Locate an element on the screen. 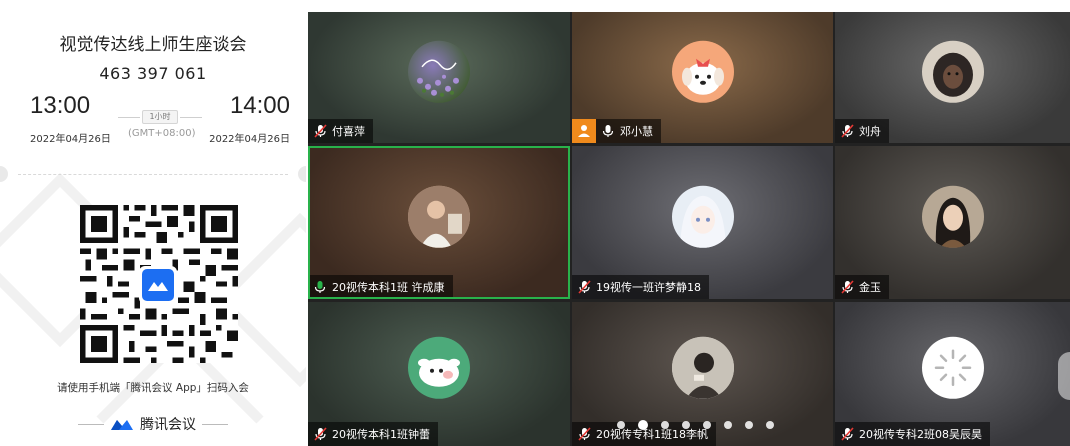 This screenshot has width=1070, height=446. screen-share-badge is located at coordinates (584, 131).